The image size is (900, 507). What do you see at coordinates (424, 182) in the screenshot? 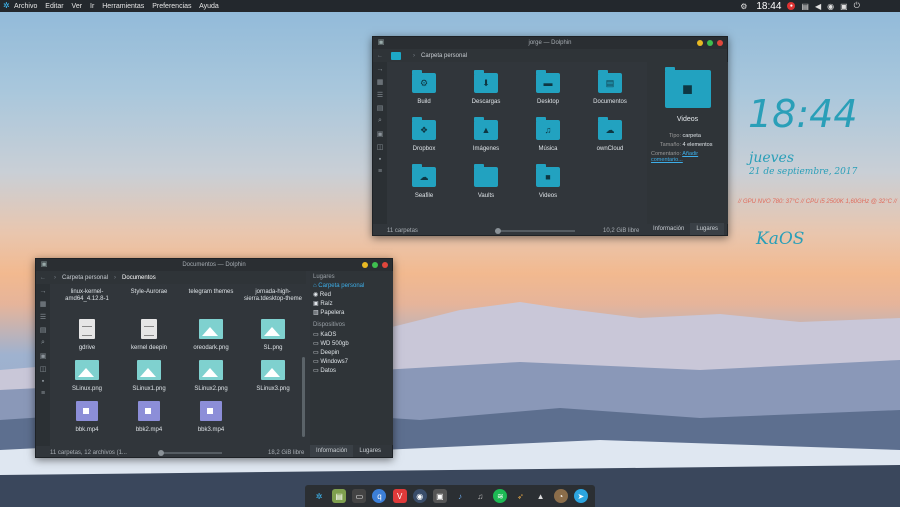
I see `folder-item: ☁ Seafile` at bounding box center [424, 182].